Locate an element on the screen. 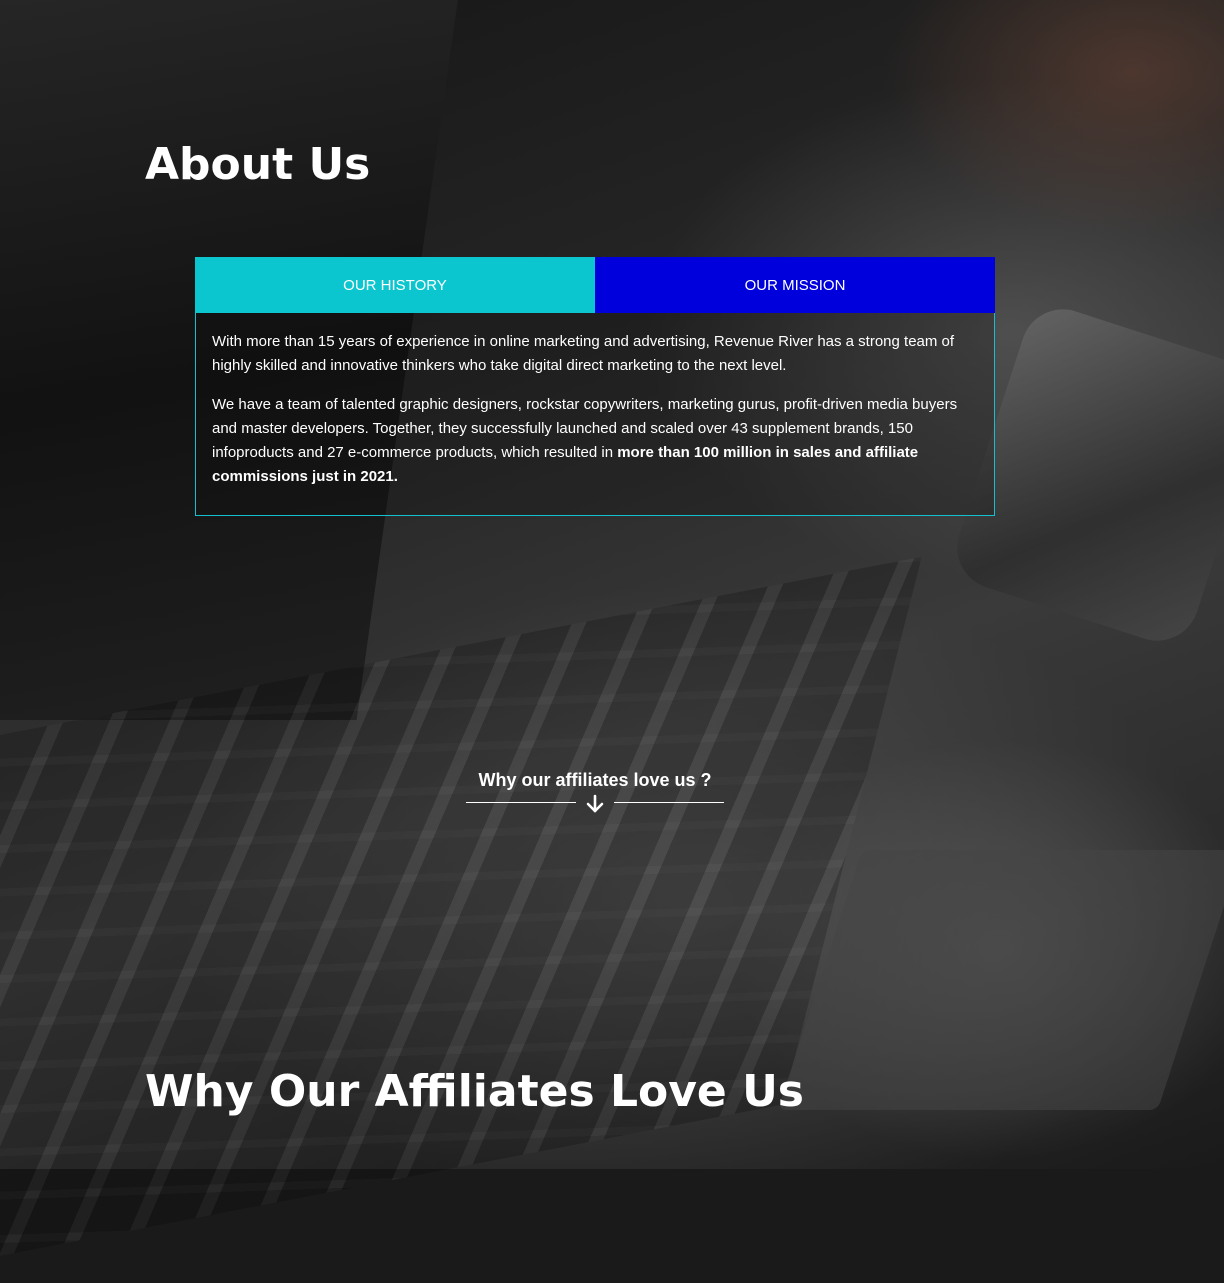 The image size is (1224, 1283). background-trackpad is located at coordinates (1000, 980).